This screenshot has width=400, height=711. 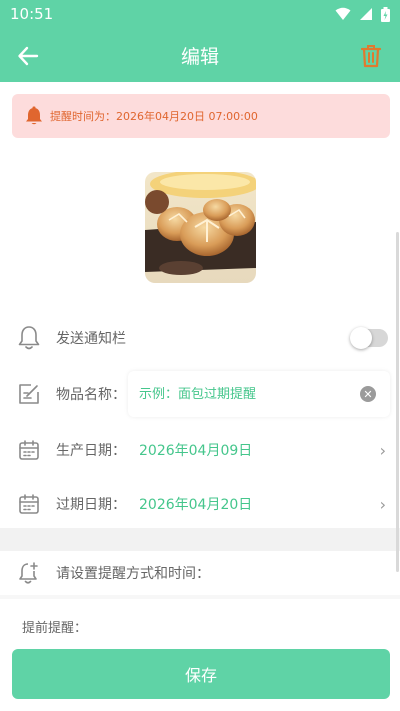 I want to click on trash-icon, so click(x=371, y=56).